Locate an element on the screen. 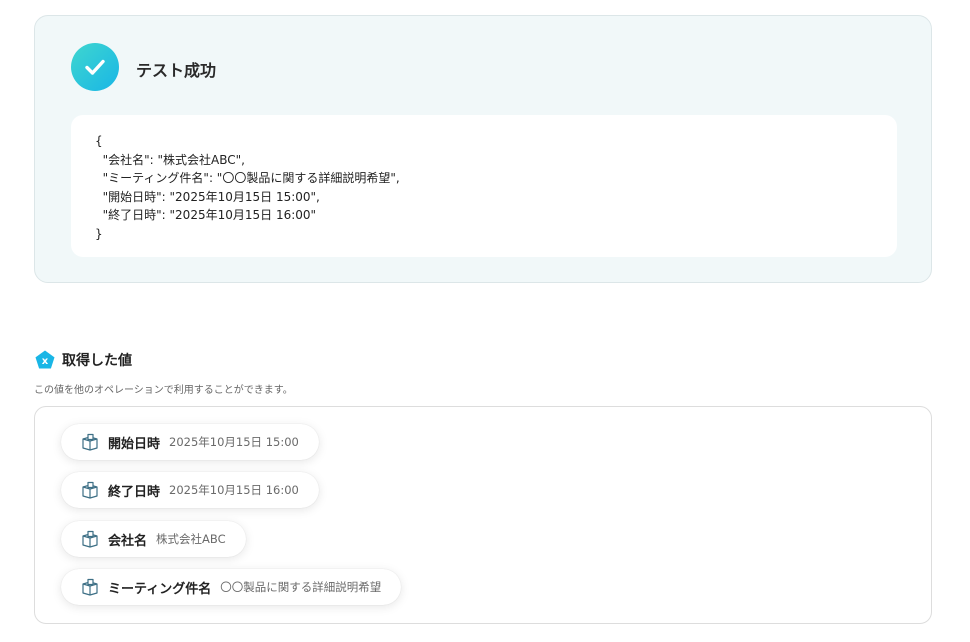 This screenshot has height=642, width=970. value-pill-meeting-subject: ミーティング件名 〇〇製品に関する詳細説明希望 is located at coordinates (231, 587).